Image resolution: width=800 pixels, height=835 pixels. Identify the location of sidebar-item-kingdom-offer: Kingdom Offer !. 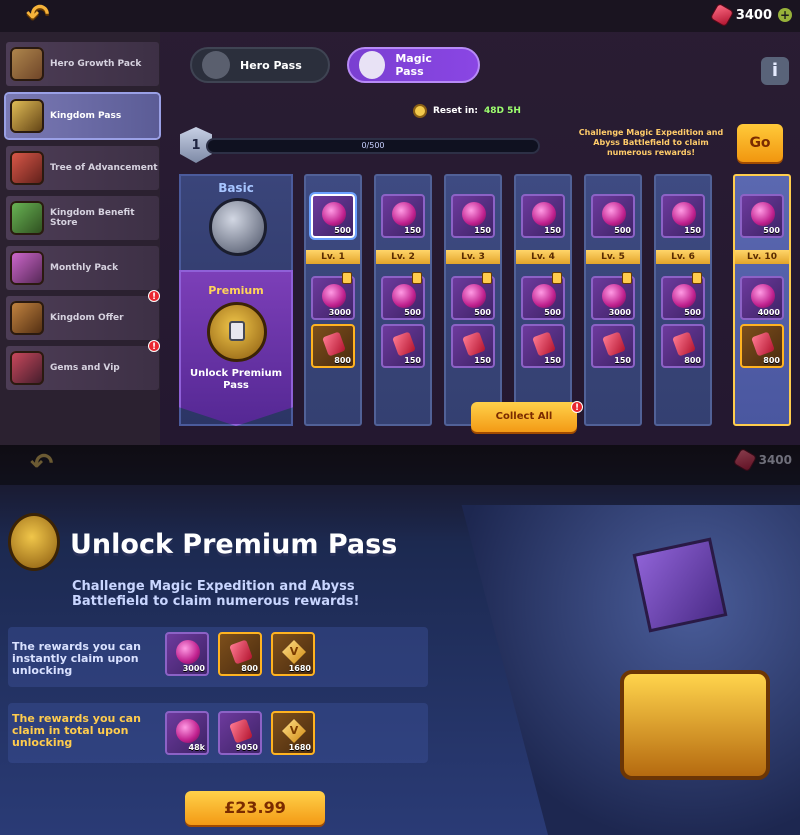
(83, 315).